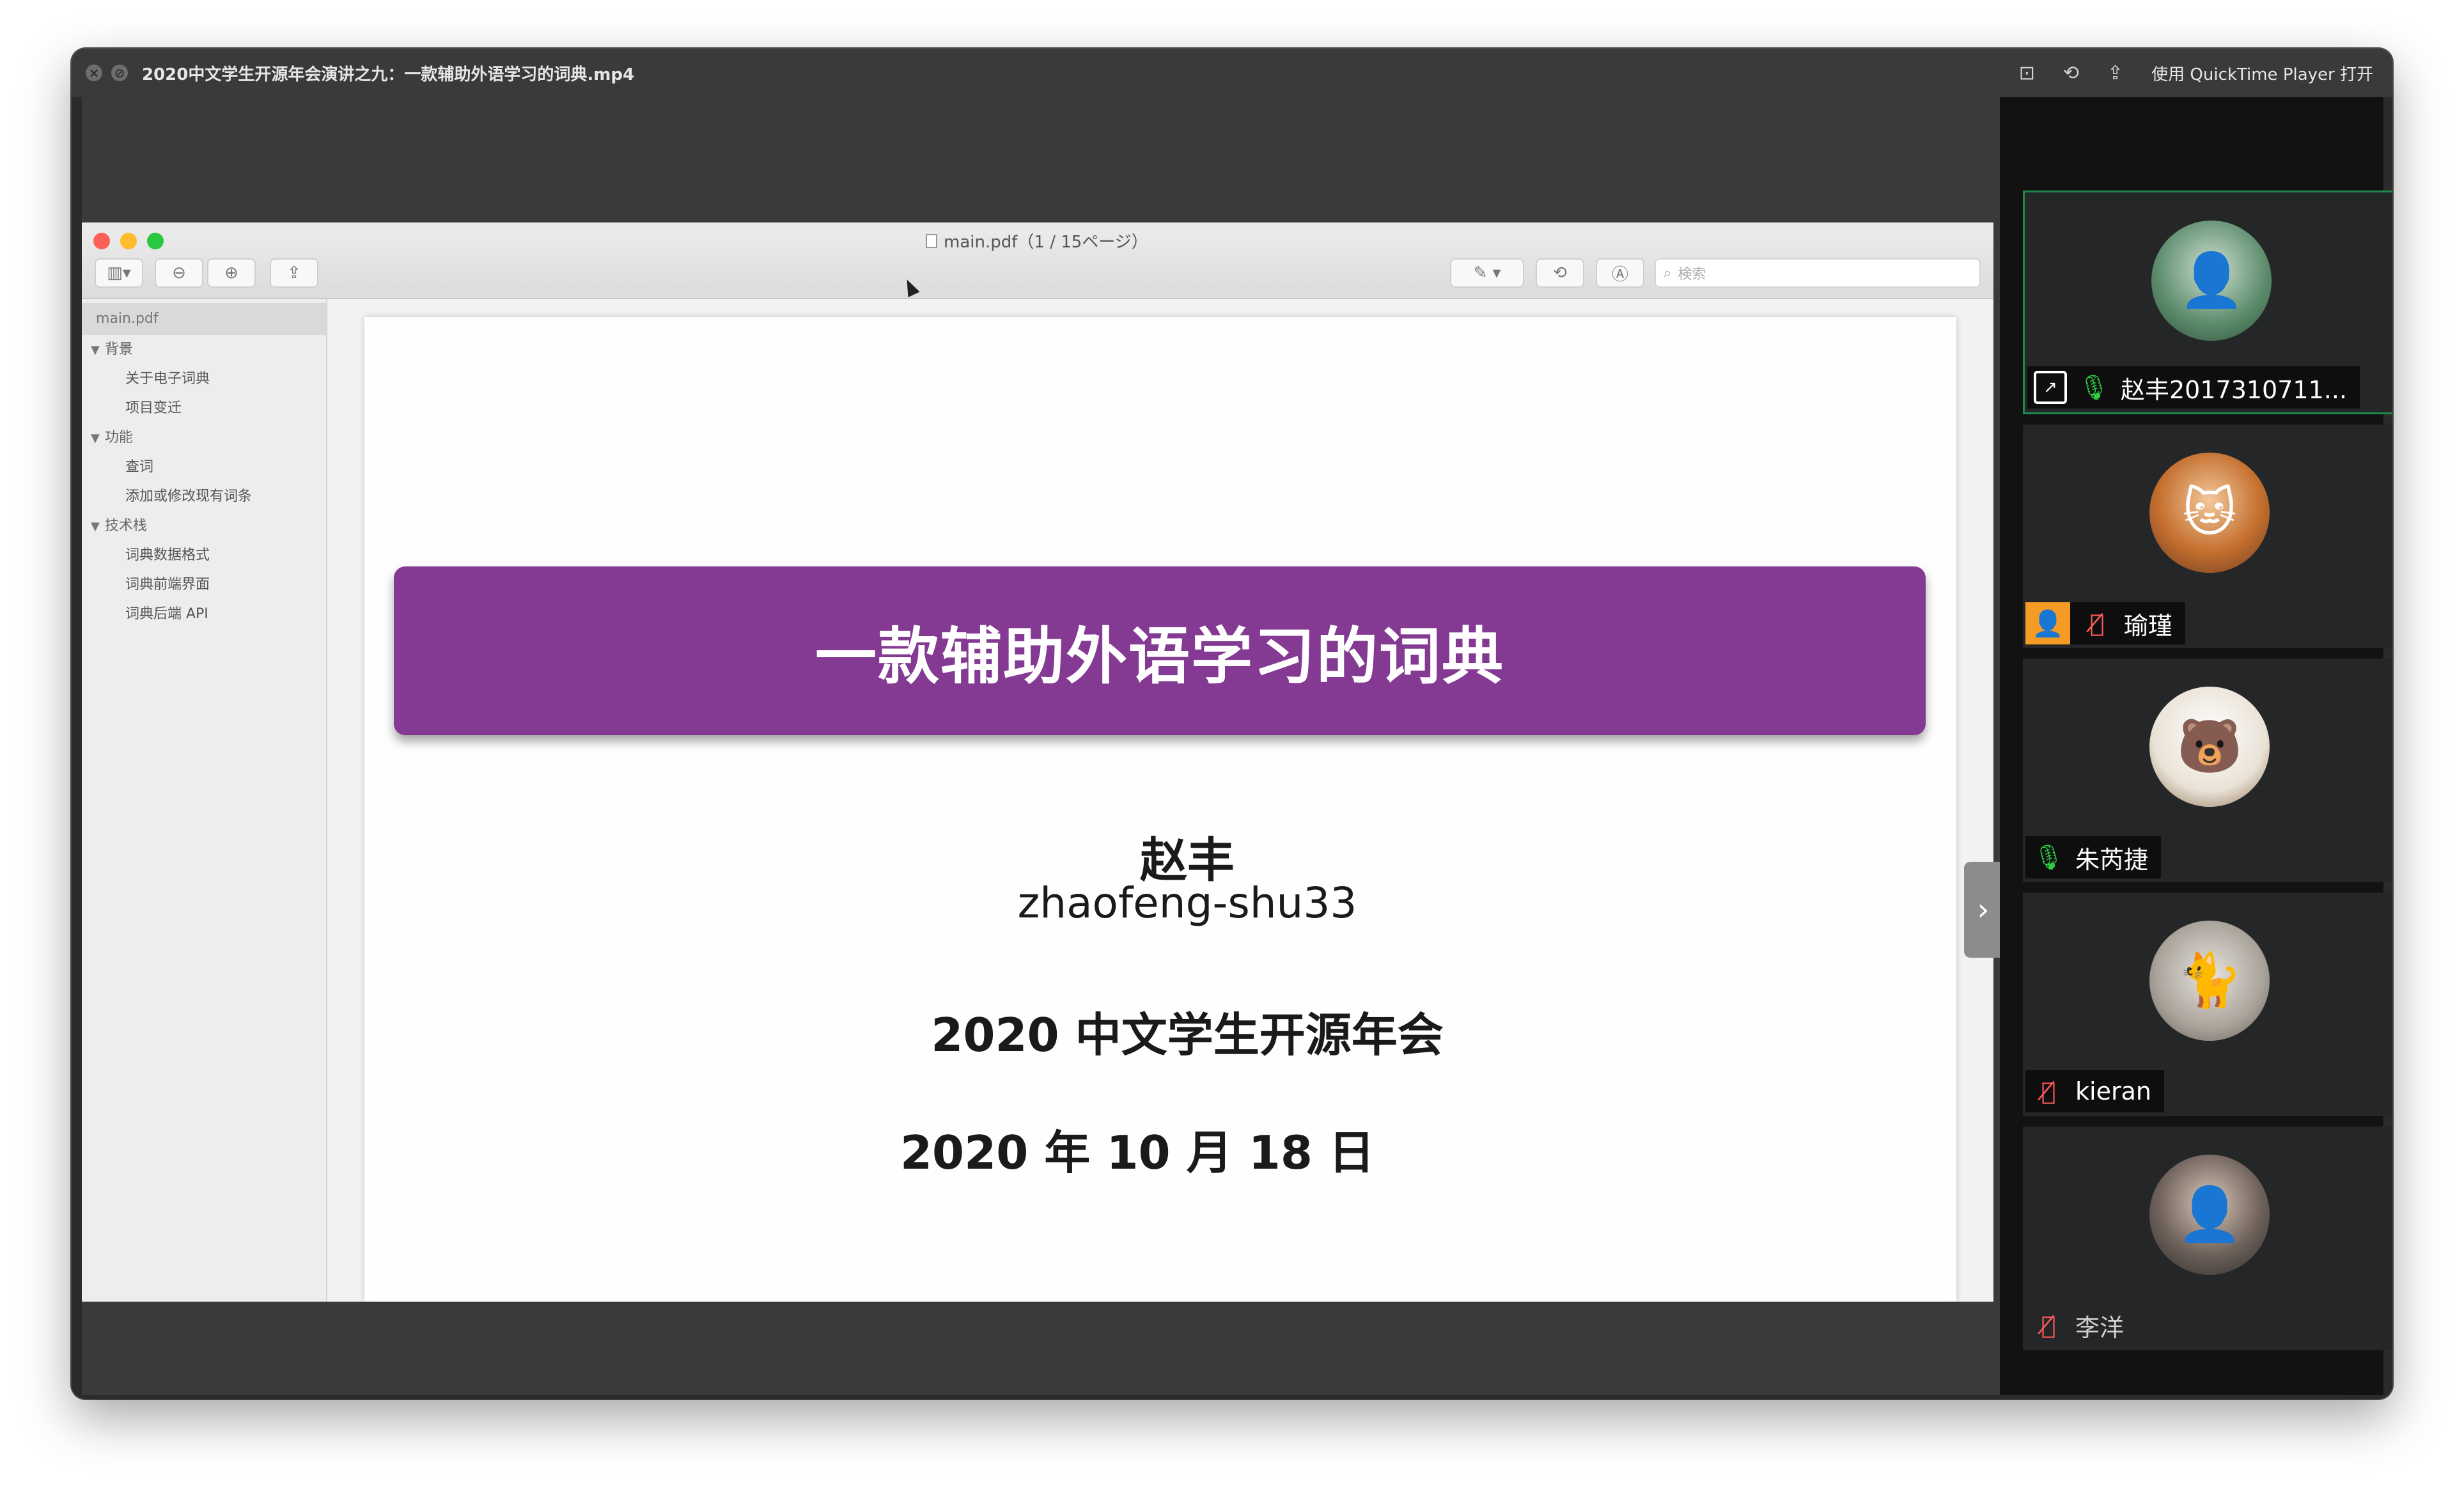 The height and width of the screenshot is (1496, 2464). Describe the element at coordinates (1692, 275) in the screenshot. I see `search-placeholder: 検索` at that location.